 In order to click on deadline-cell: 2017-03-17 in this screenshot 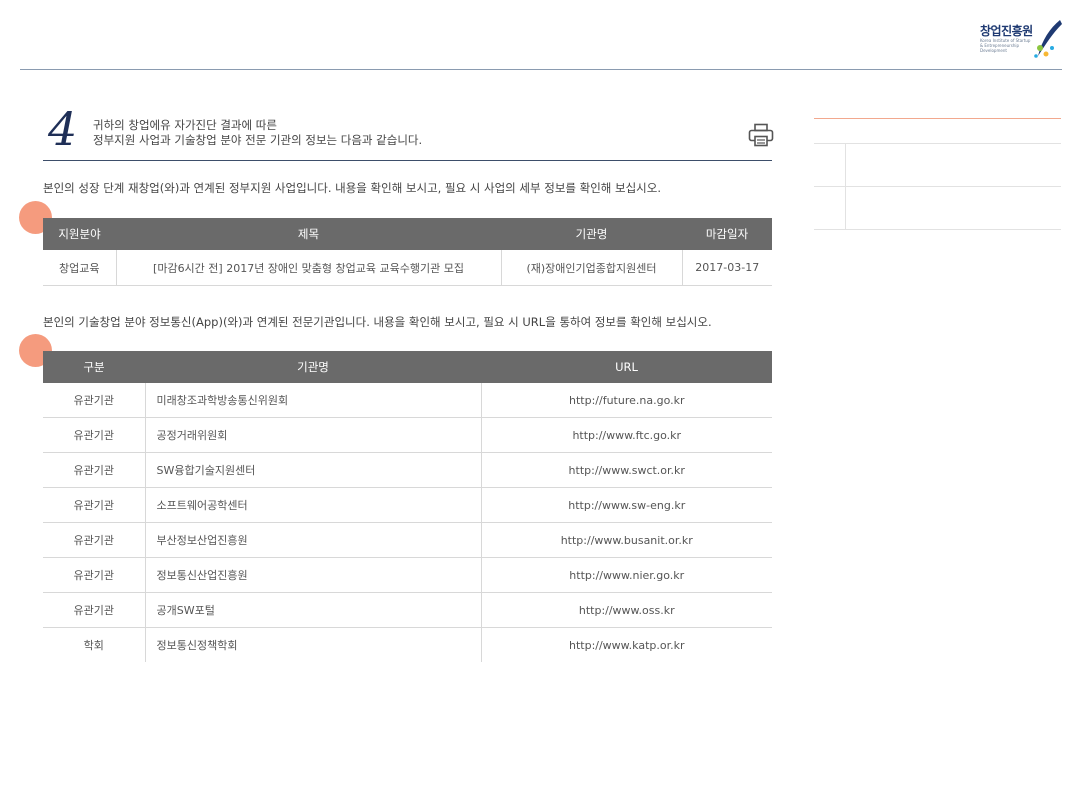, I will do `click(726, 268)`.